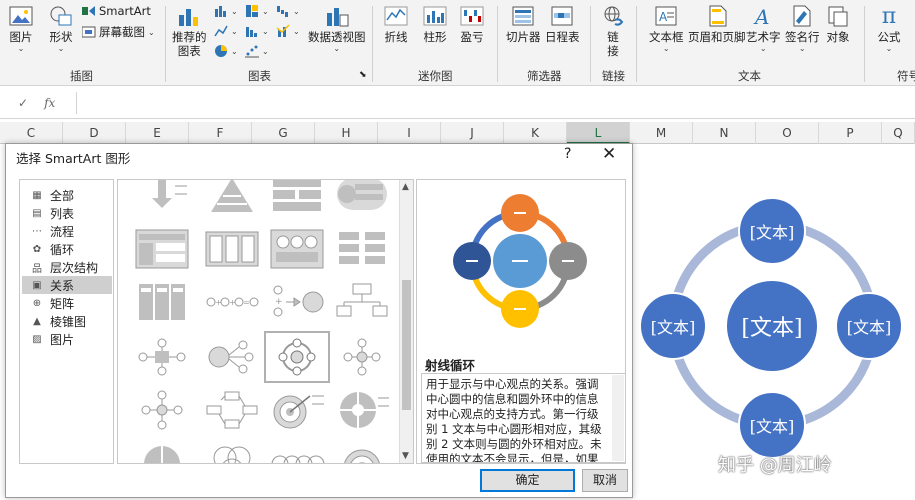 This screenshot has width=915, height=500. What do you see at coordinates (232, 302) in the screenshot?
I see `layout-thumbnail: + + =` at bounding box center [232, 302].